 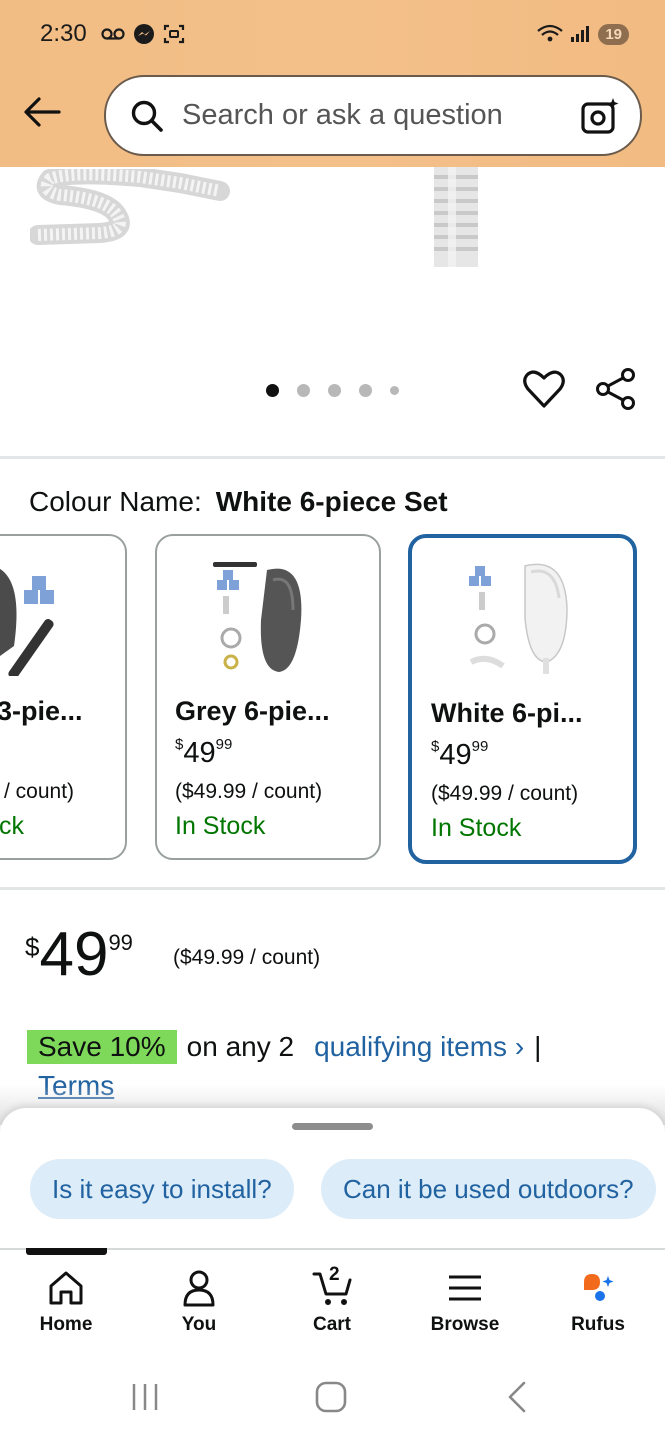 I want to click on nav-you-label: You, so click(x=199, y=1324).